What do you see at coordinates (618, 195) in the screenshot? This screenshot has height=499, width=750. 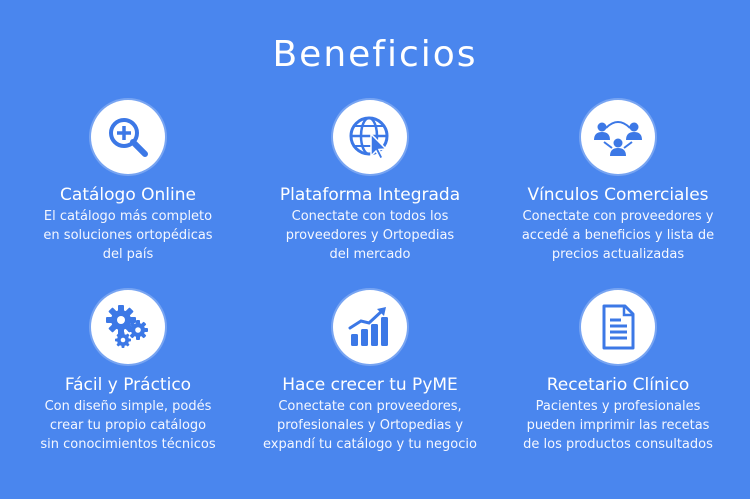 I see `card-title: Vínculos Comerciales` at bounding box center [618, 195].